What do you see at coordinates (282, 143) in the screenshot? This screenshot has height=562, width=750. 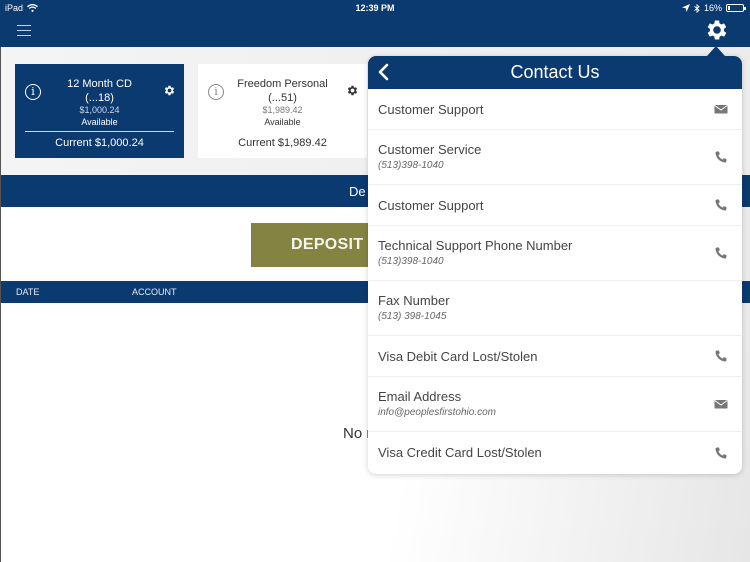 I see `current-balance: Current $1,989.42` at bounding box center [282, 143].